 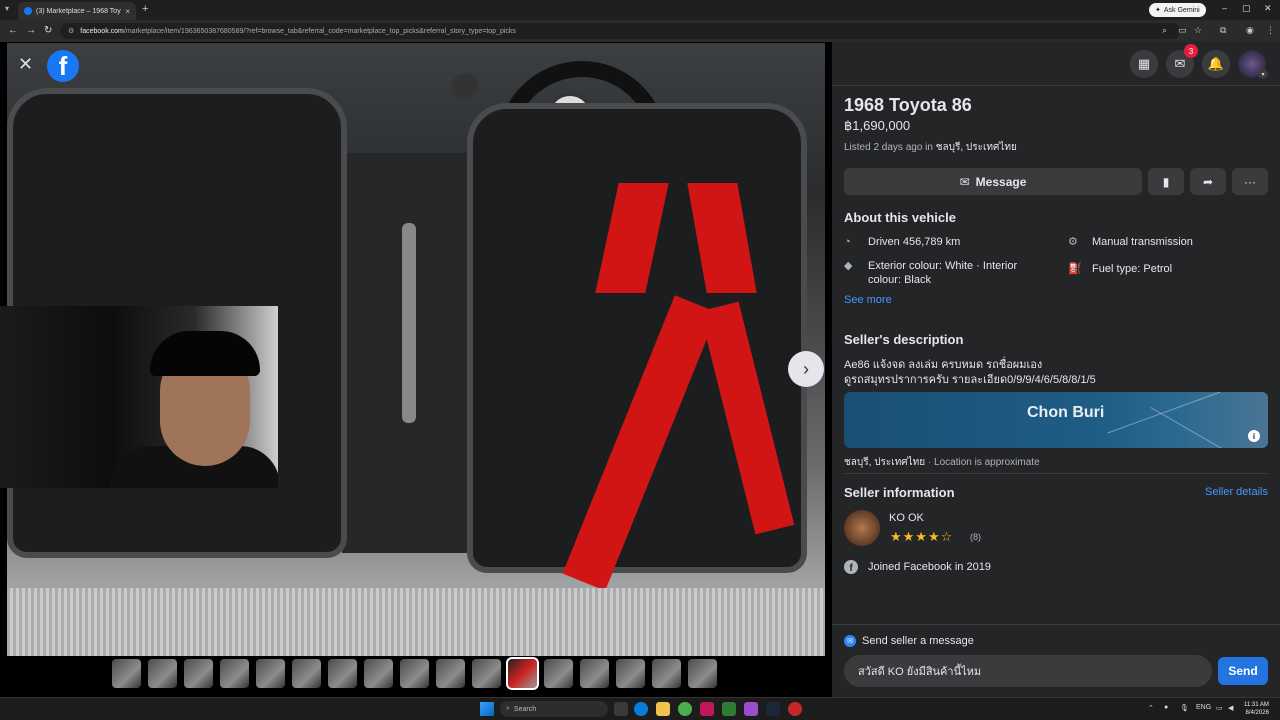 I want to click on seller-description-heading: Seller's description, so click(x=904, y=339).